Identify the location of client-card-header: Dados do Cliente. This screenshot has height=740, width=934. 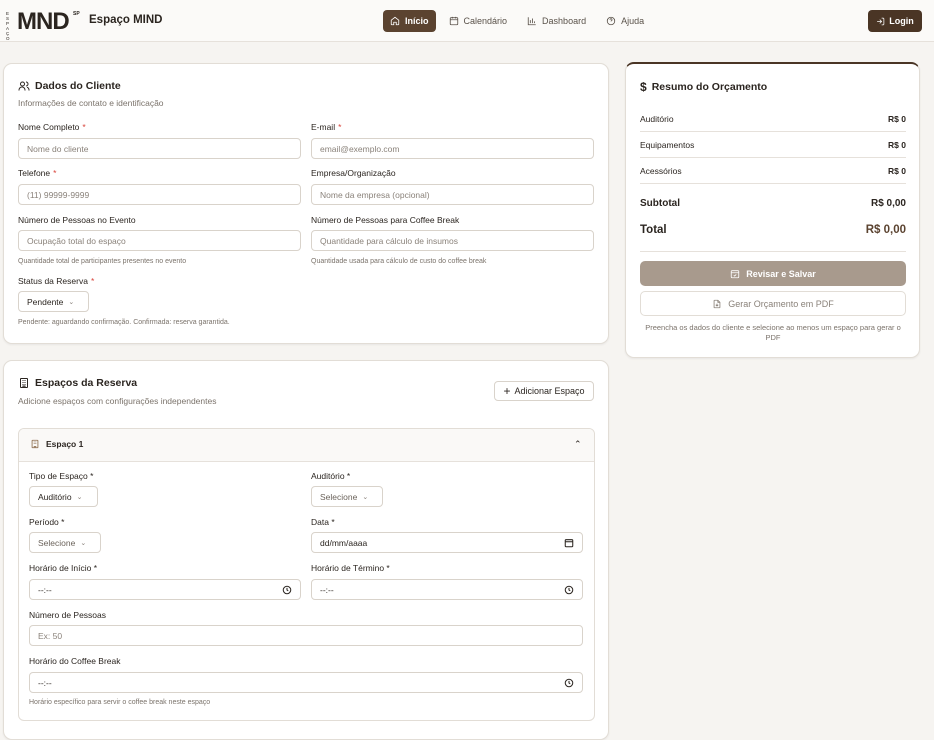
(69, 86).